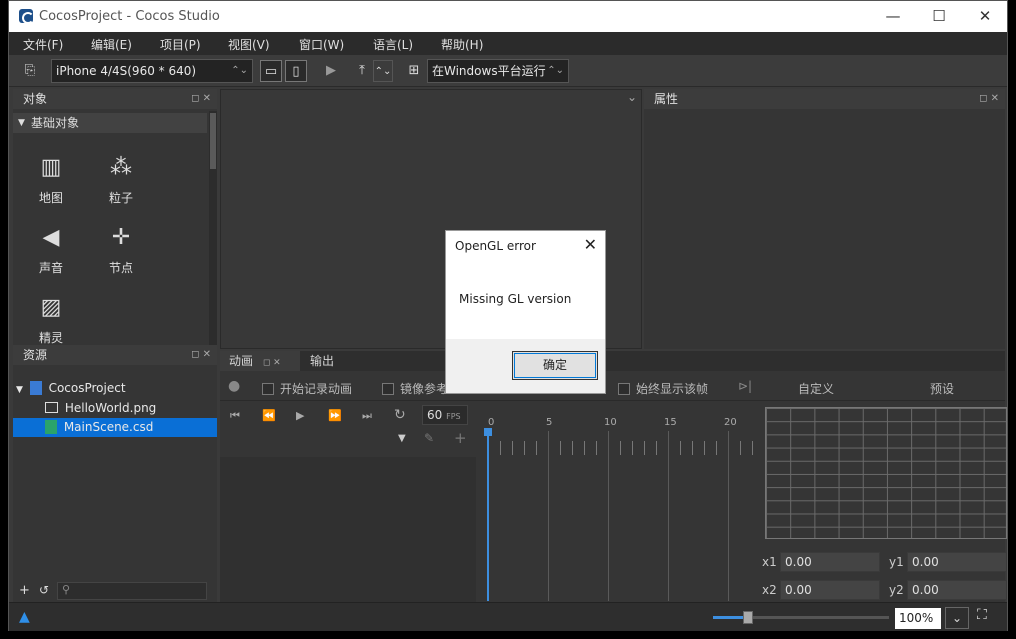 This screenshot has height=639, width=1016. I want to click on record-animation-checkbox: 开始记录动画, so click(307, 388).